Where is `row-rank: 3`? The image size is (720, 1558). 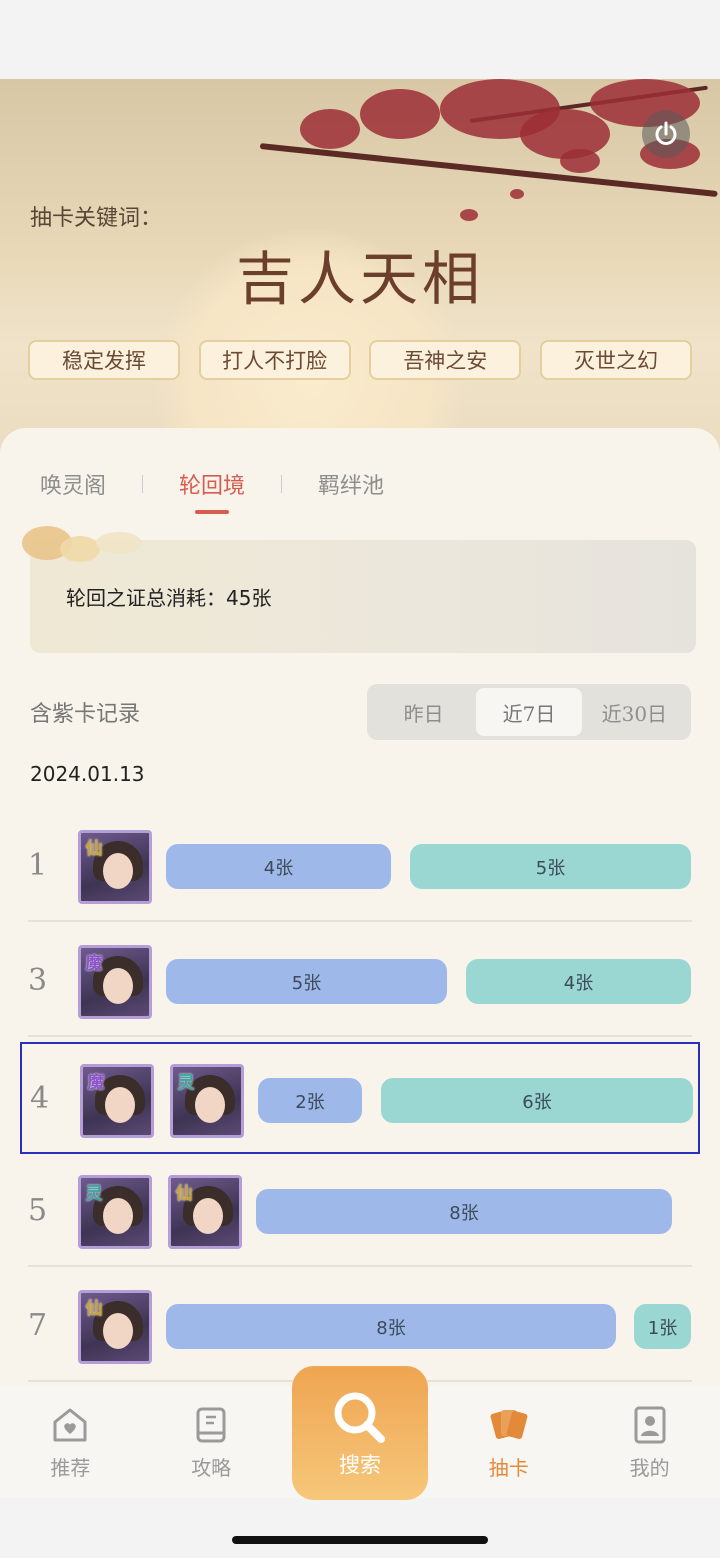
row-rank: 3 is located at coordinates (38, 980).